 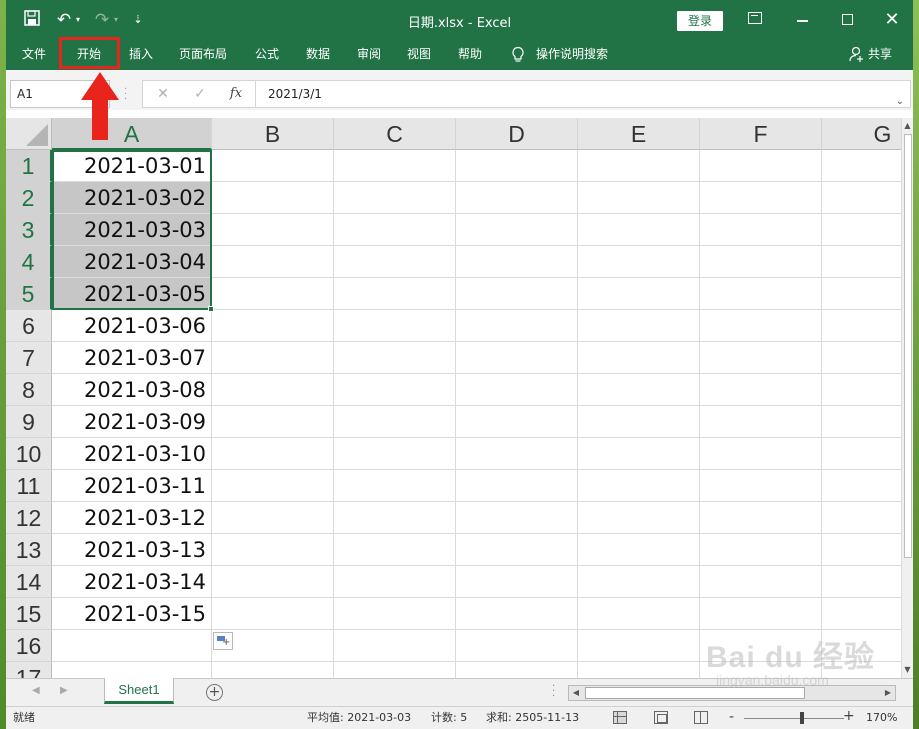 What do you see at coordinates (369, 54) in the screenshot?
I see `tab-review: 审阅` at bounding box center [369, 54].